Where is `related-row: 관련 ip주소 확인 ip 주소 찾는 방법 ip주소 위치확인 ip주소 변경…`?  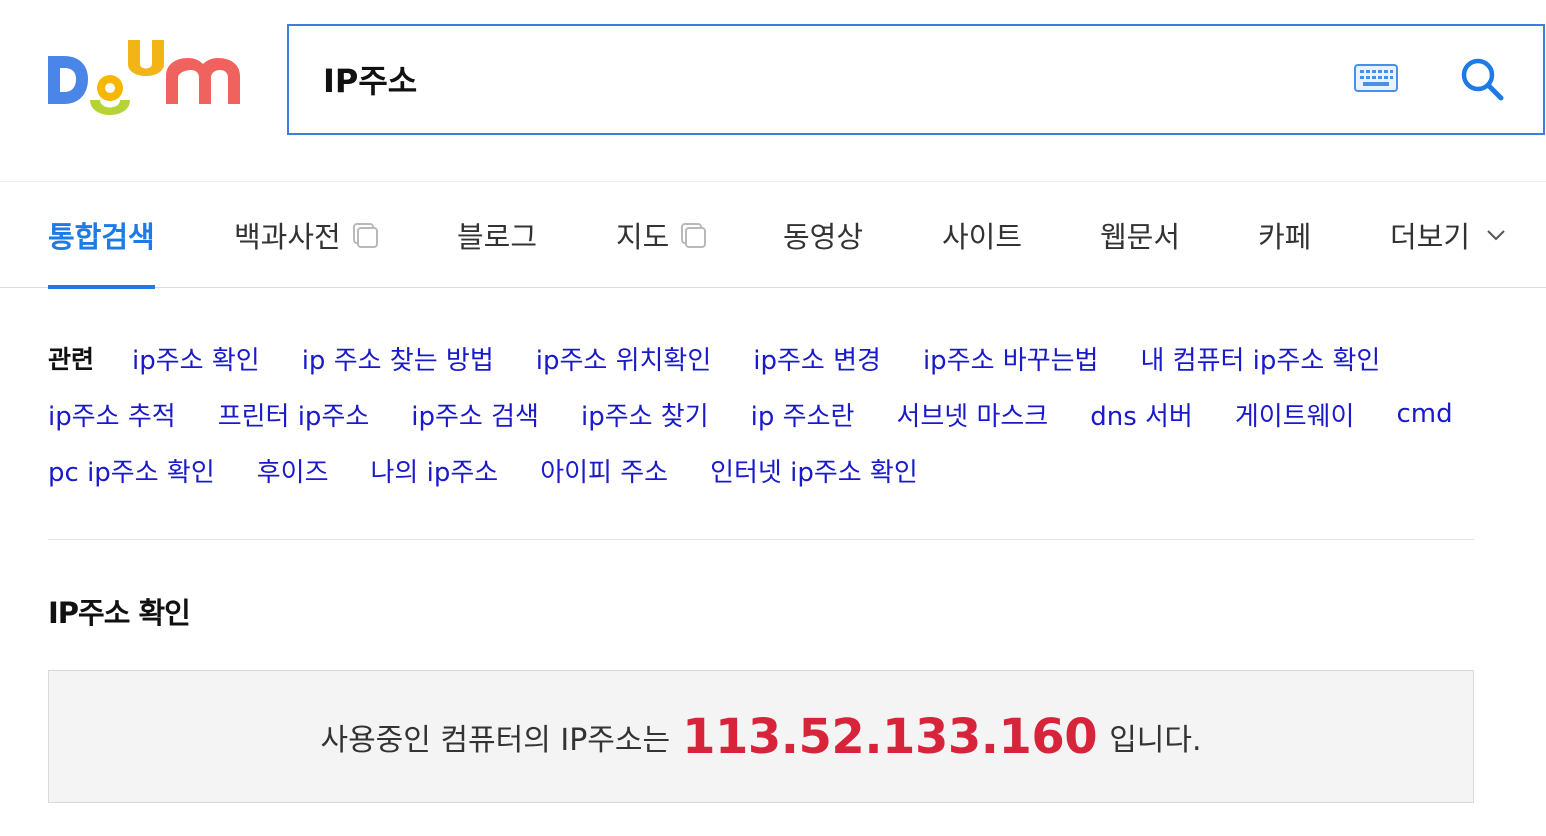
related-row: 관련 ip주소 확인 ip 주소 찾는 방법 ip주소 위치확인 ip주소 변경… is located at coordinates (763, 358).